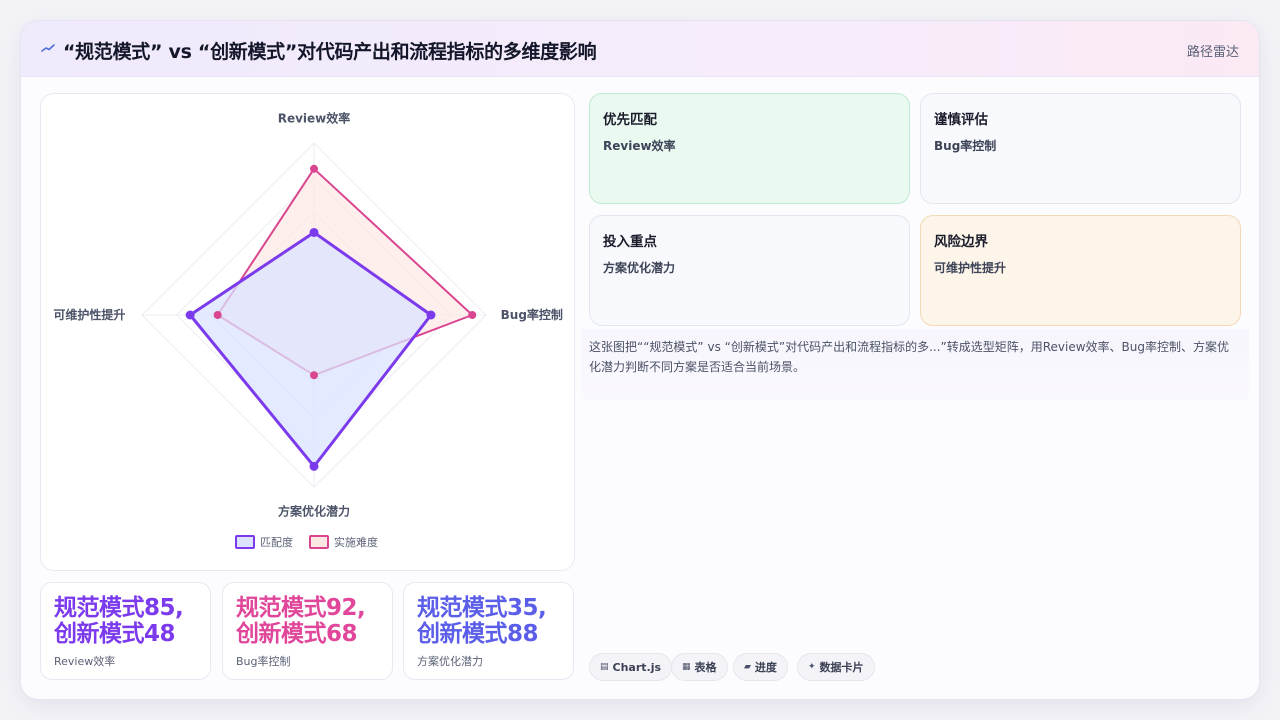  I want to click on chip-table: ▦ 表格, so click(699, 667).